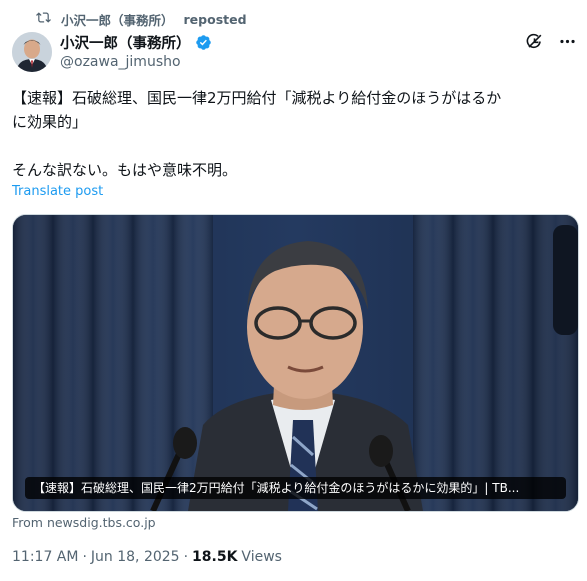 The image size is (587, 581). What do you see at coordinates (203, 42) in the screenshot?
I see `verified-badge-icon` at bounding box center [203, 42].